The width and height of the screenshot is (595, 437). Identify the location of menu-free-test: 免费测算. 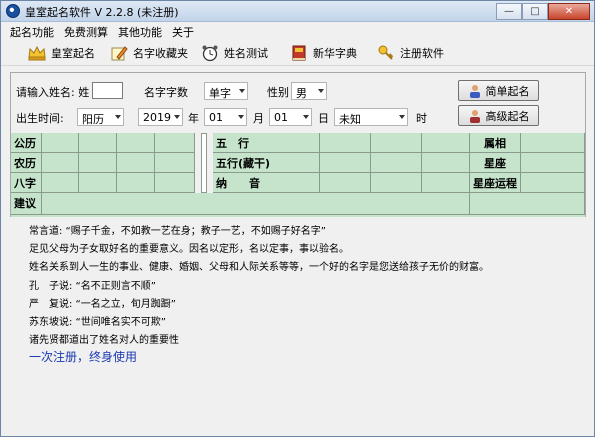
(86, 30).